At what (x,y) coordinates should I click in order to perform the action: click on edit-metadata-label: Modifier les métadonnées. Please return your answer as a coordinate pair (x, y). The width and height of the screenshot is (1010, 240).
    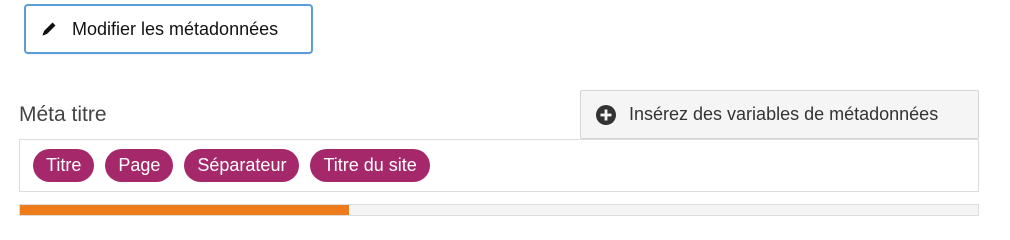
    Looking at the image, I should click on (175, 28).